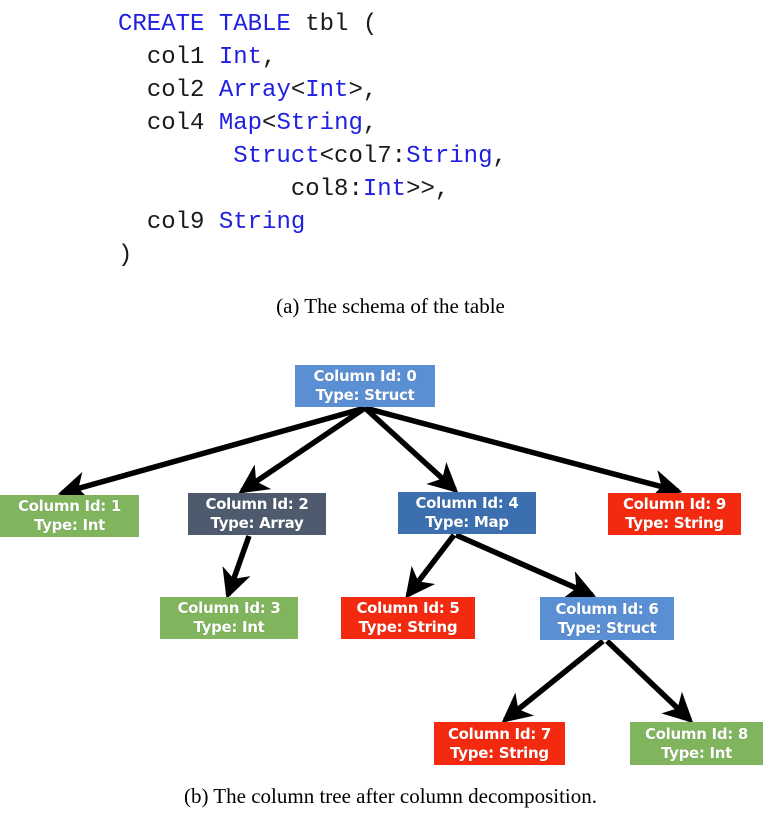 The image size is (781, 815). I want to click on node-column-type: Type: Array, so click(257, 523).